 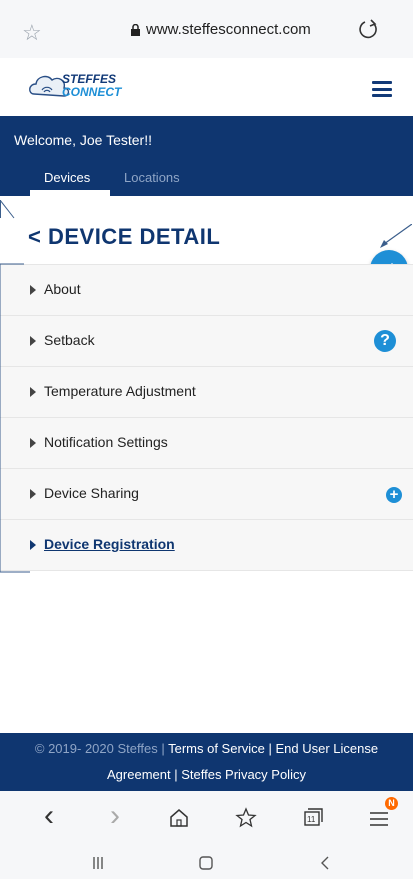 What do you see at coordinates (379, 819) in the screenshot?
I see `menu-icon` at bounding box center [379, 819].